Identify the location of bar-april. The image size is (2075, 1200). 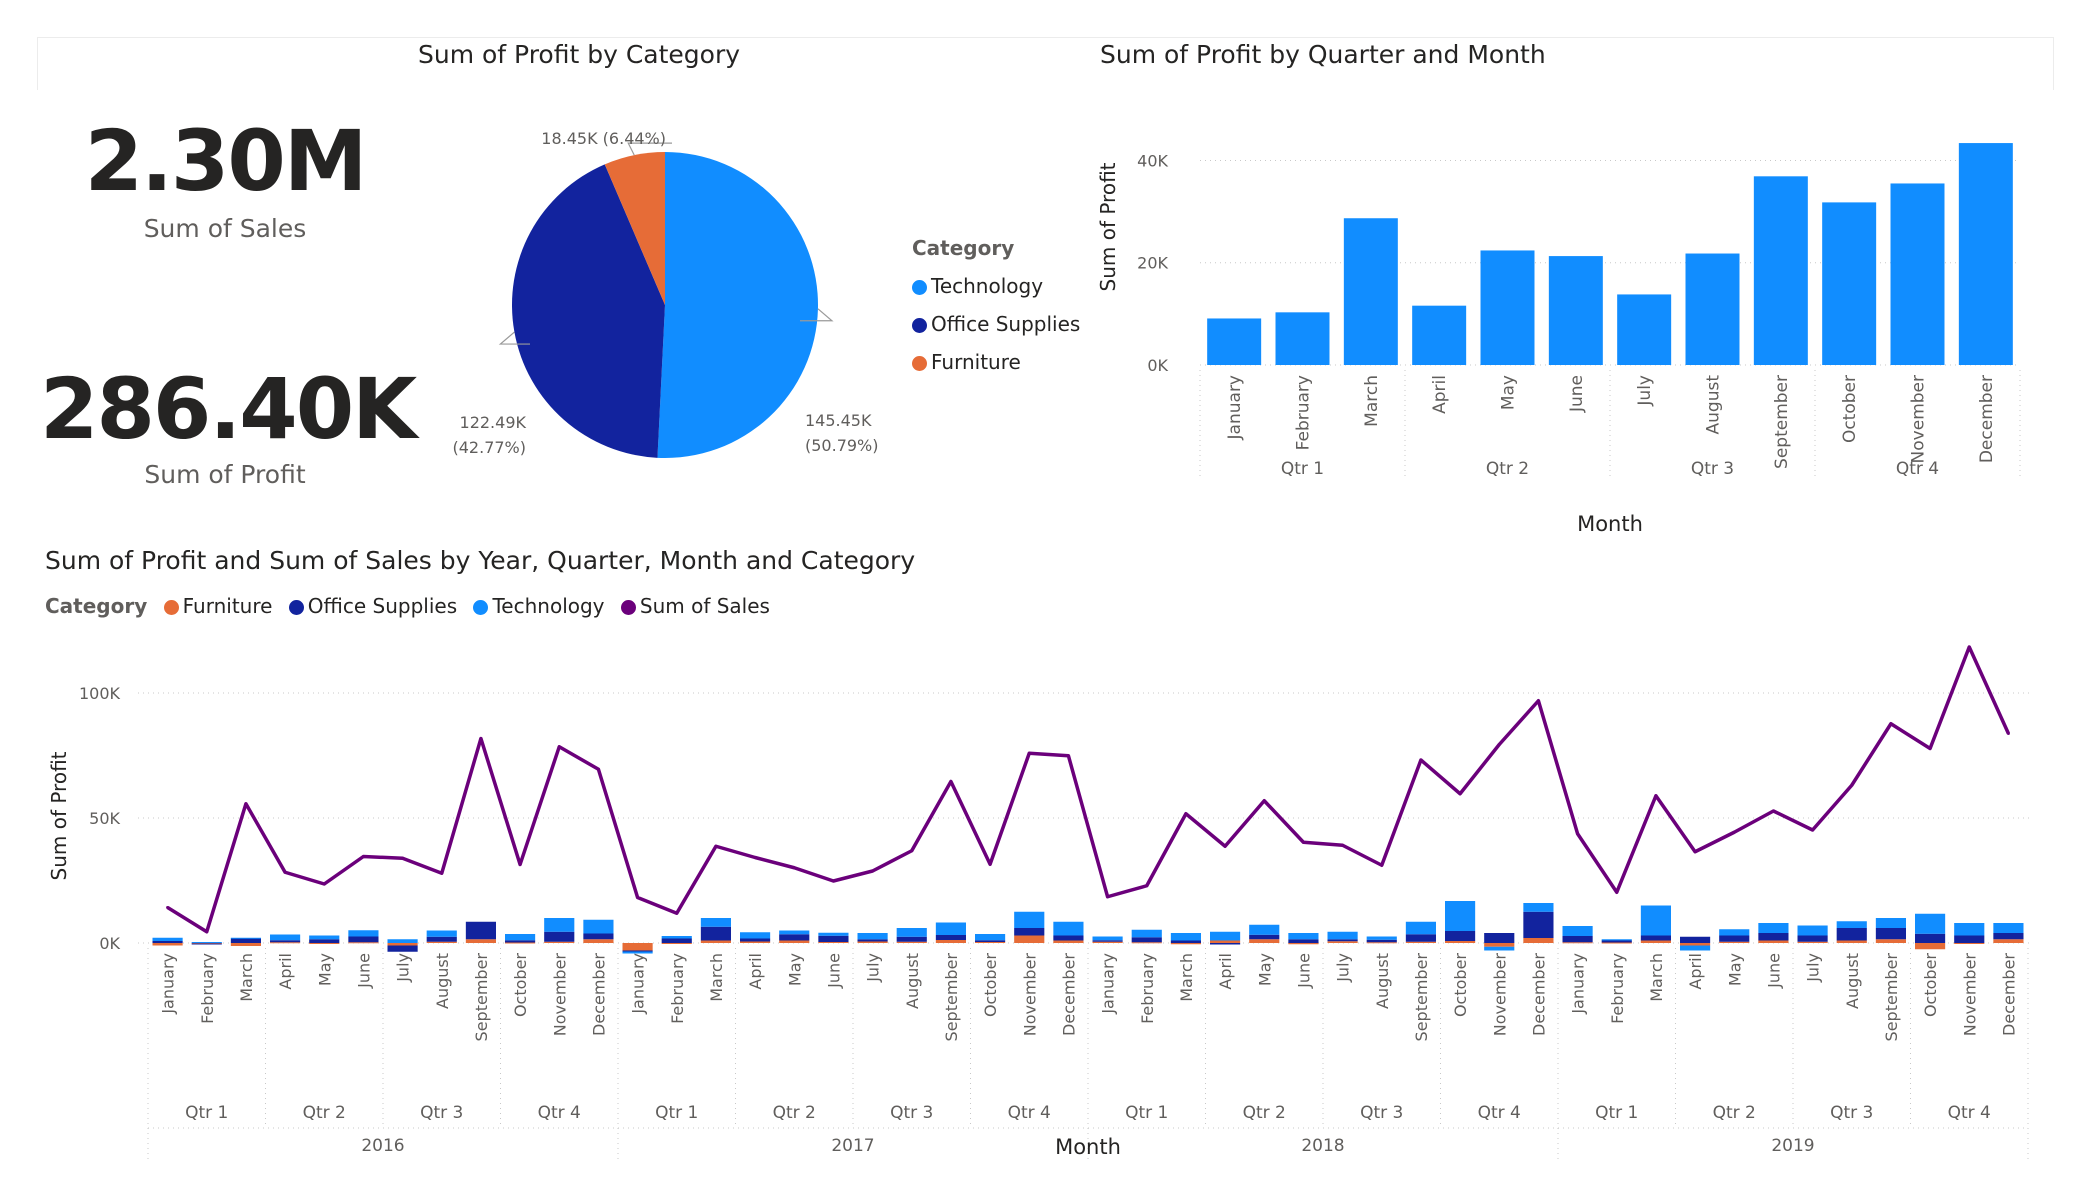
(1439, 335).